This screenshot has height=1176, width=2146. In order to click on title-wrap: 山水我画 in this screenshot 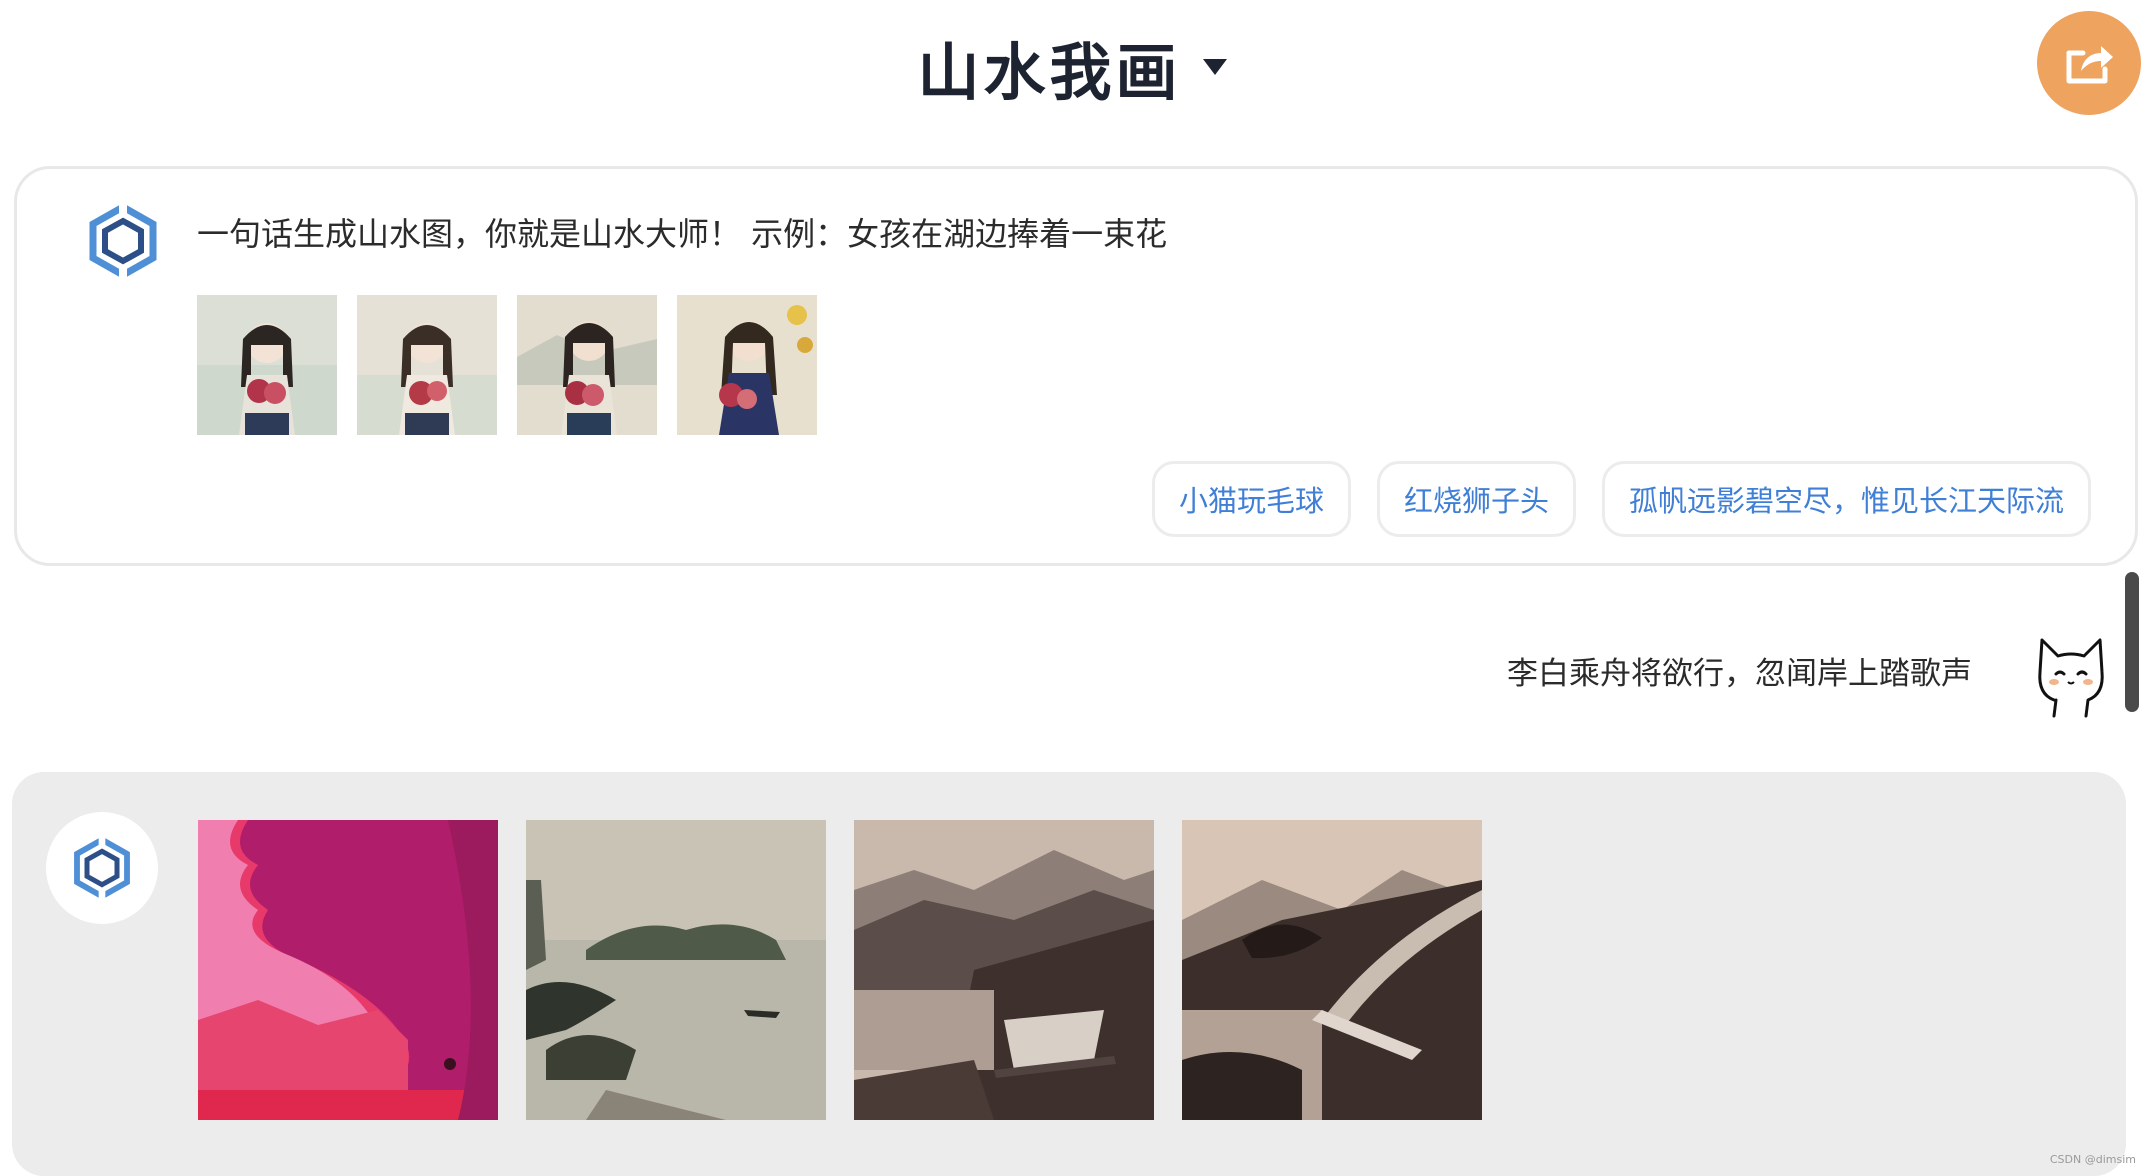, I will do `click(1073, 67)`.